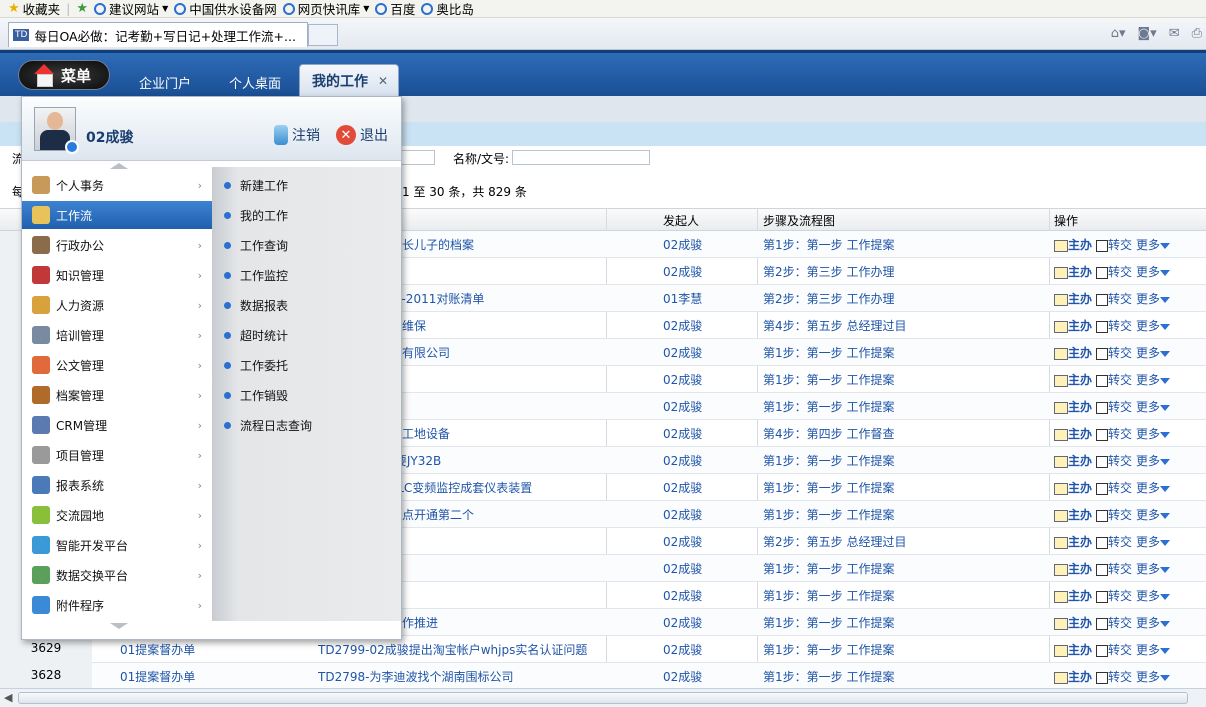 Image resolution: width=1206 pixels, height=707 pixels. I want to click on filter-input, so click(417, 157).